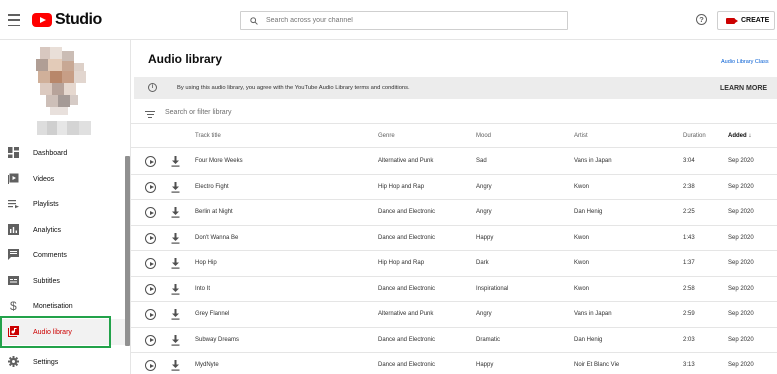  What do you see at coordinates (214, 212) in the screenshot?
I see `cell-title: Berlin at Night` at bounding box center [214, 212].